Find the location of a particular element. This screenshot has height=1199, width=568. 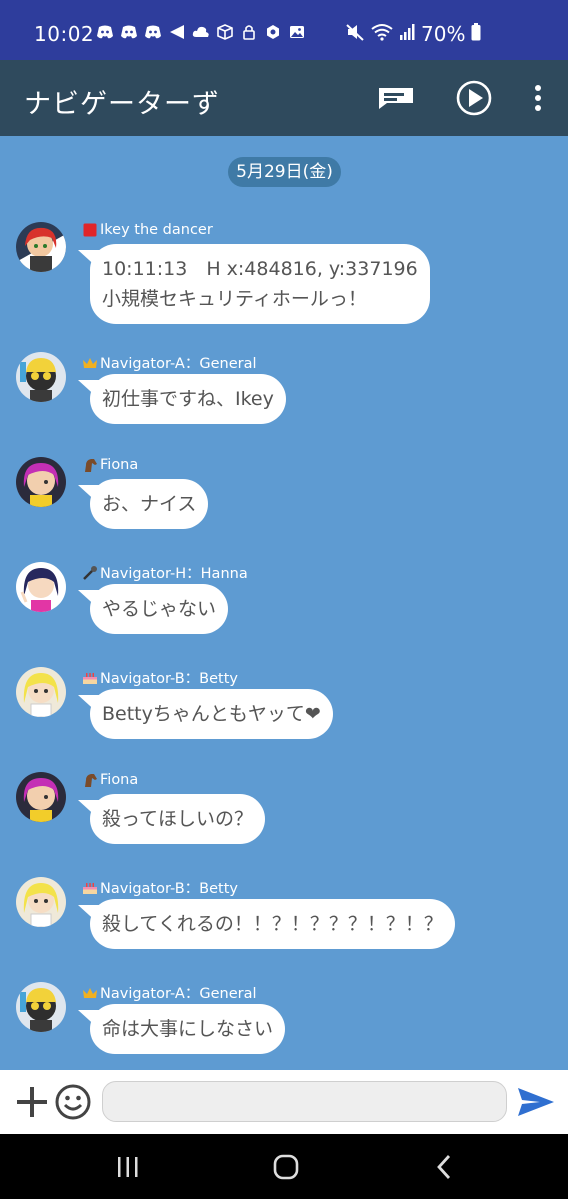

status-time: 10:02 is located at coordinates (64, 34).